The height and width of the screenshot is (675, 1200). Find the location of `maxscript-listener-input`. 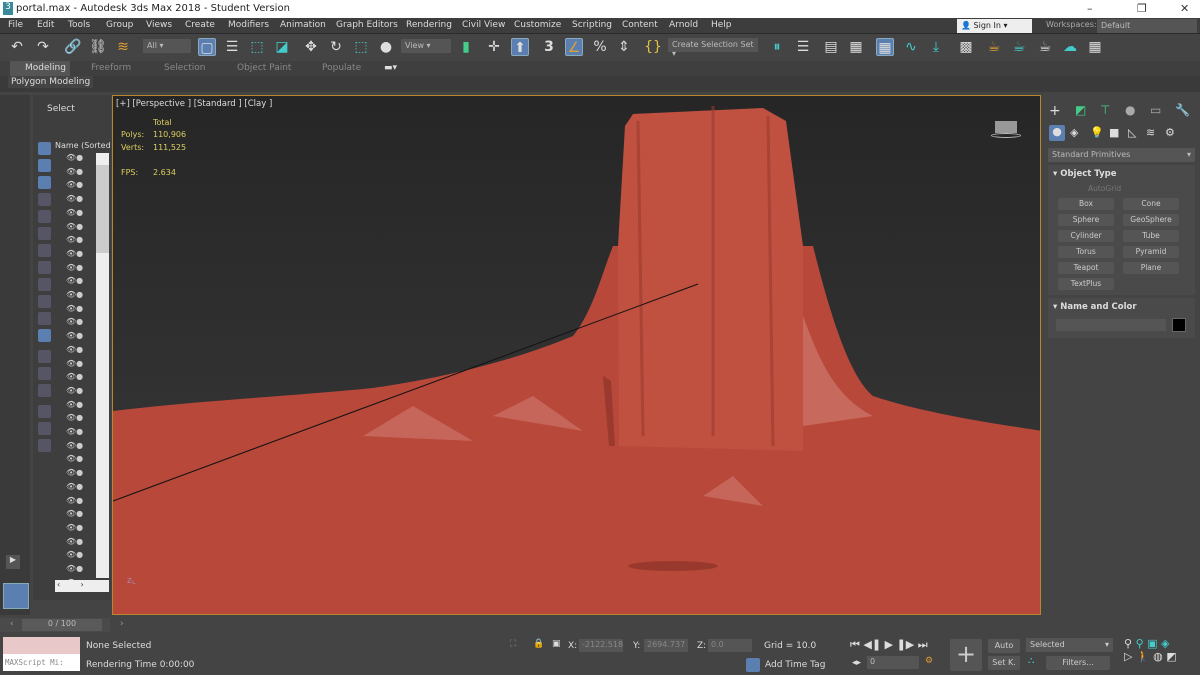

maxscript-listener-input is located at coordinates (41, 645).